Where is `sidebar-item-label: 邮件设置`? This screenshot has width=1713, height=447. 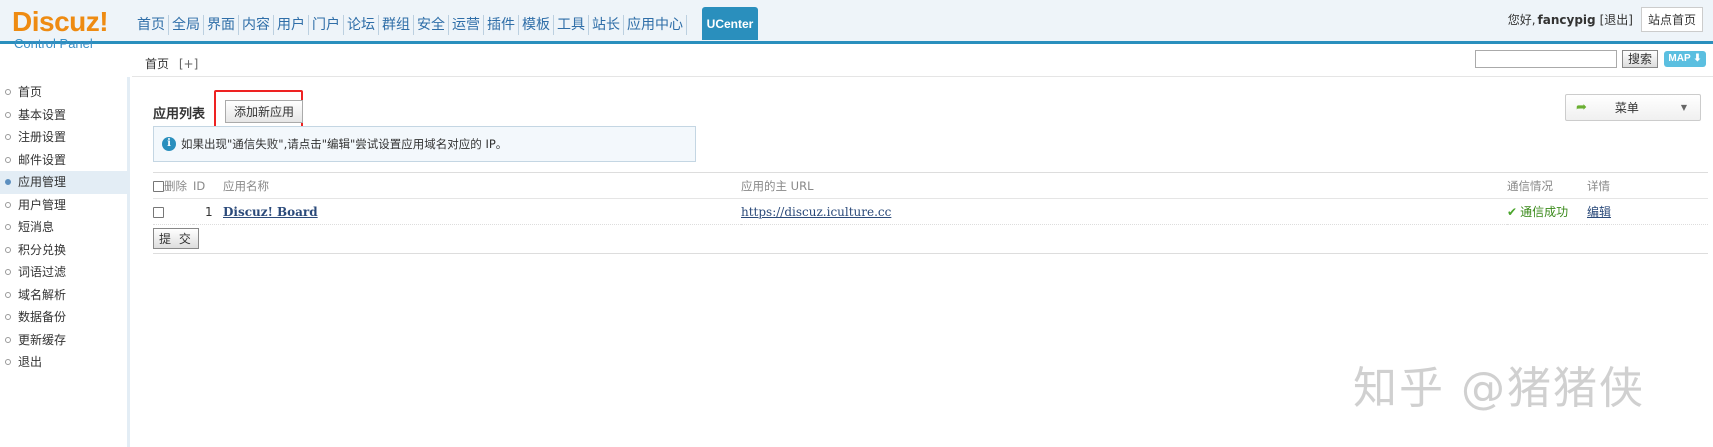
sidebar-item-label: 邮件设置 is located at coordinates (42, 159).